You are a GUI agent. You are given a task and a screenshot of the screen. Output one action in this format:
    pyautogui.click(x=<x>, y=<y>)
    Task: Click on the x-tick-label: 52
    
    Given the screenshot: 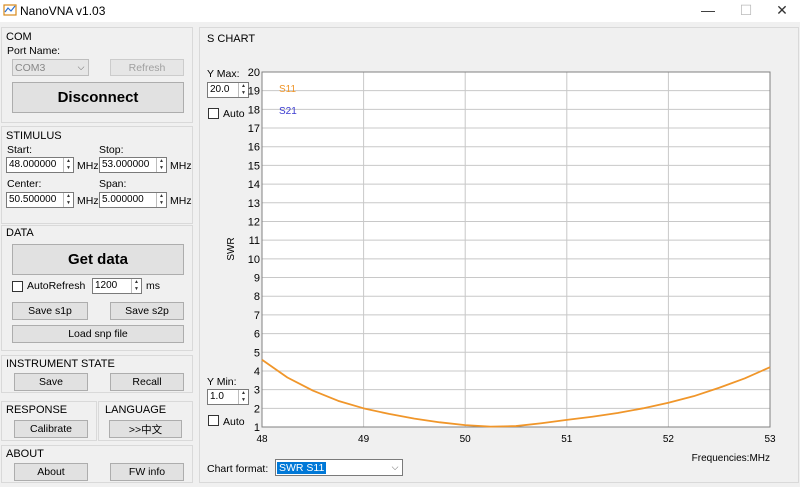 What is the action you would take?
    pyautogui.click(x=669, y=439)
    